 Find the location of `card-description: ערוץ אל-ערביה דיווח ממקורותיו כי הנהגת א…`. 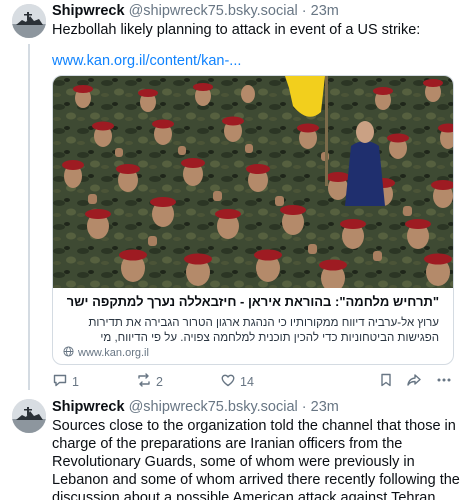

card-description: ערוץ אל-ערביה דיווח ממקורותיו כי הנהגת א… is located at coordinates (263, 330).